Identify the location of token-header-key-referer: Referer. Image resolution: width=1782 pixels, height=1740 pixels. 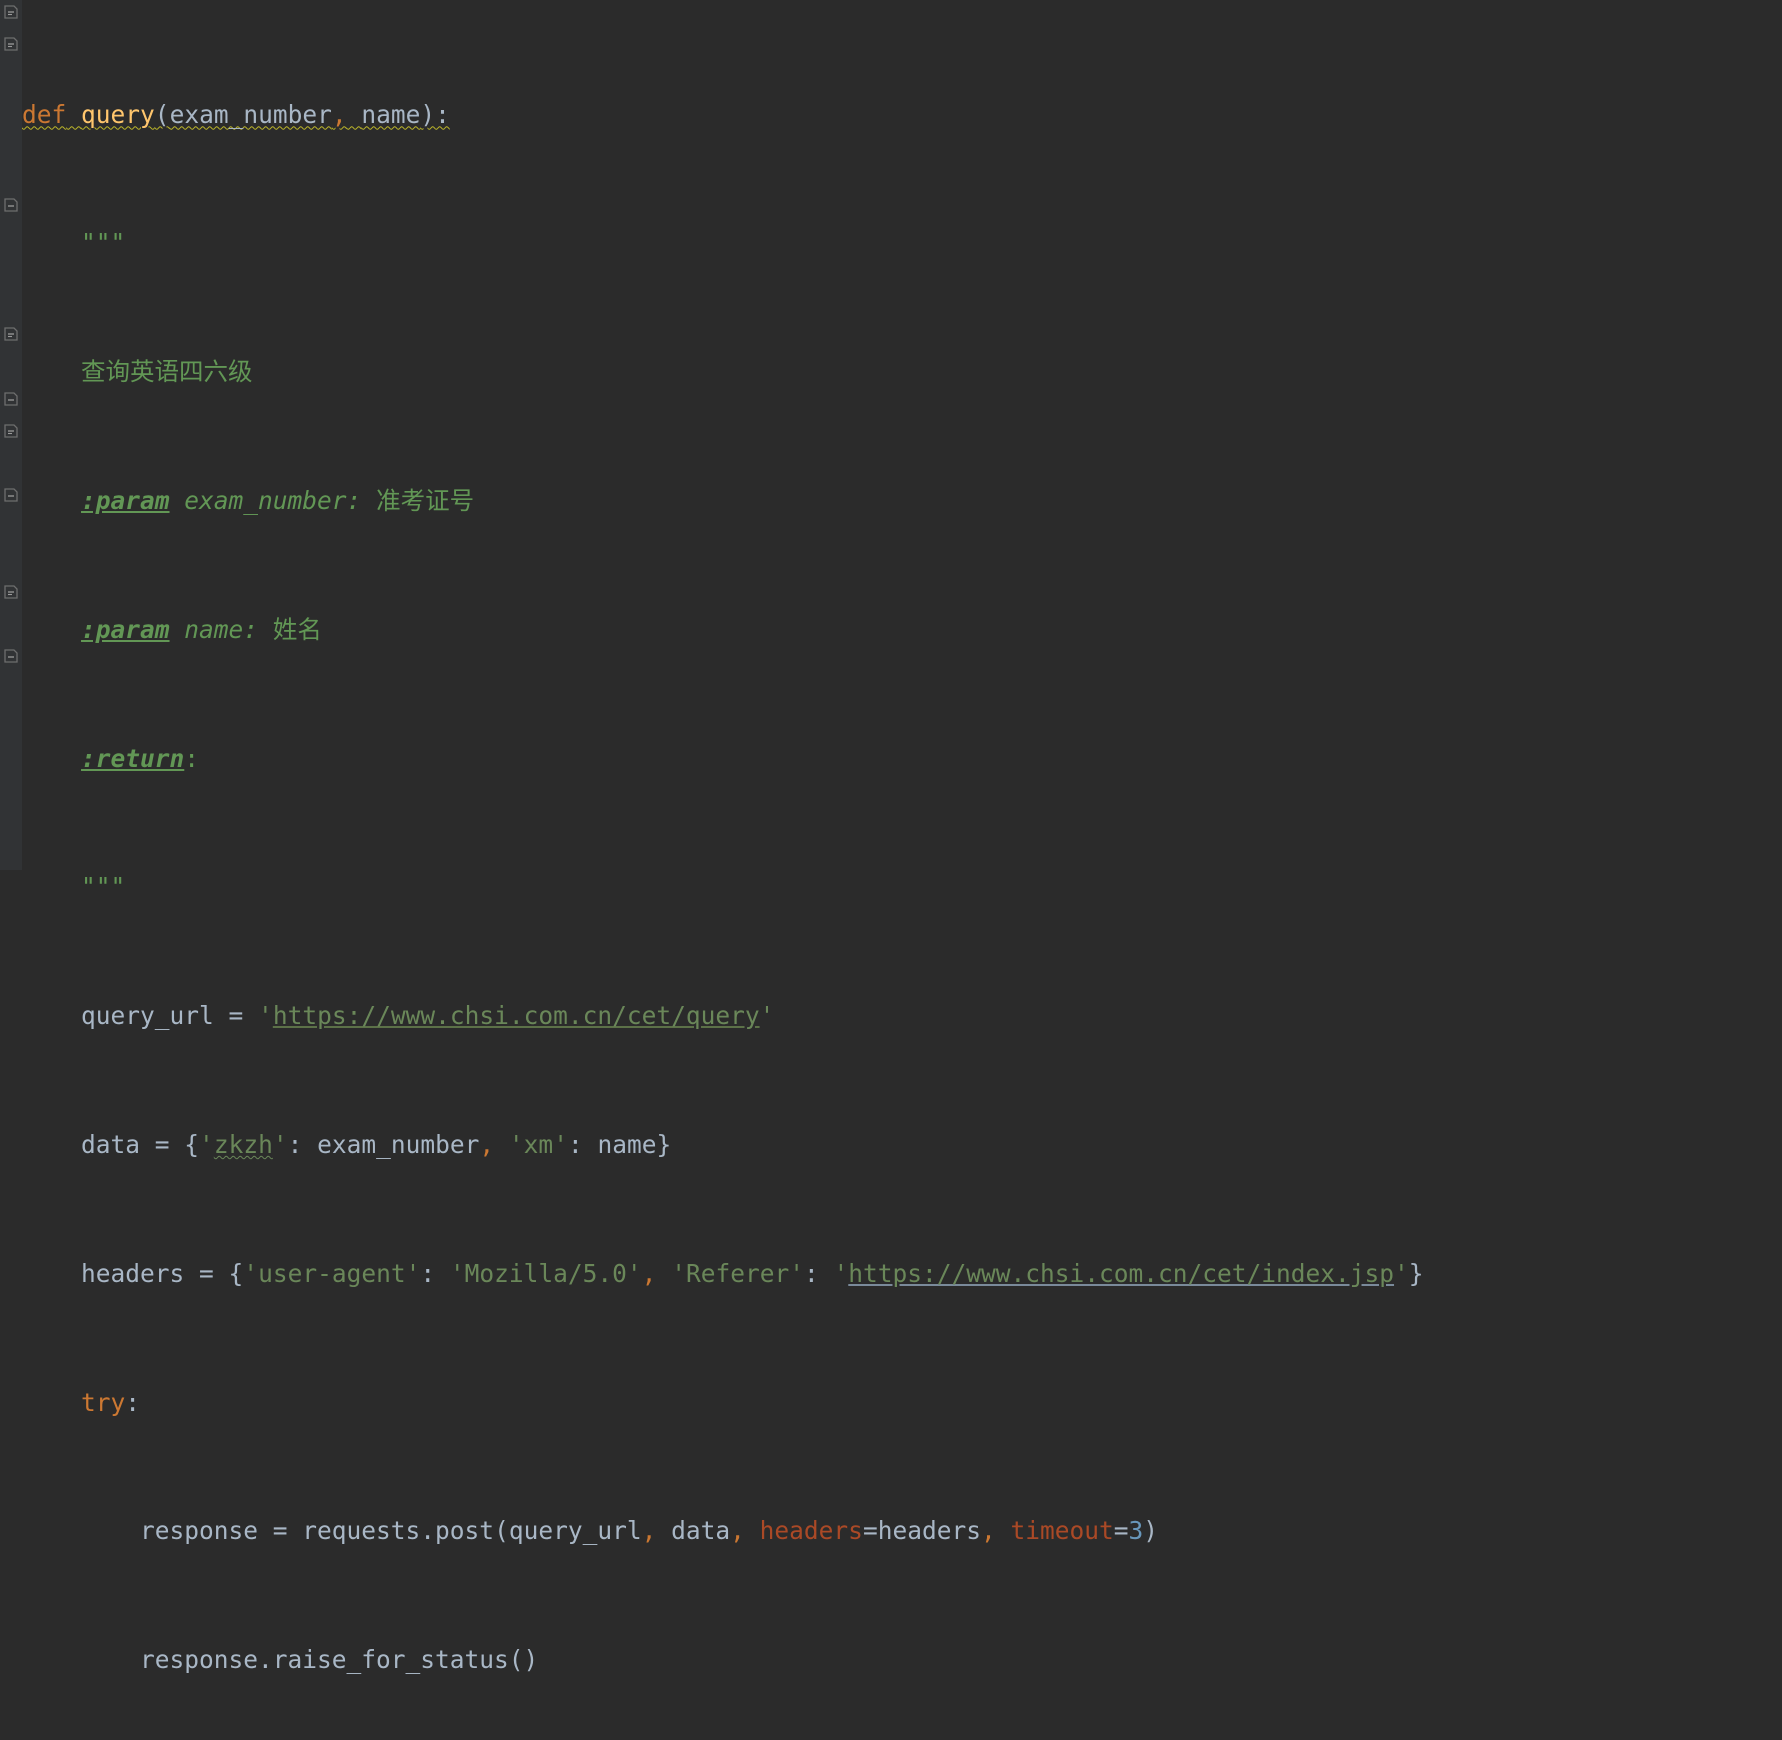
(737, 1273).